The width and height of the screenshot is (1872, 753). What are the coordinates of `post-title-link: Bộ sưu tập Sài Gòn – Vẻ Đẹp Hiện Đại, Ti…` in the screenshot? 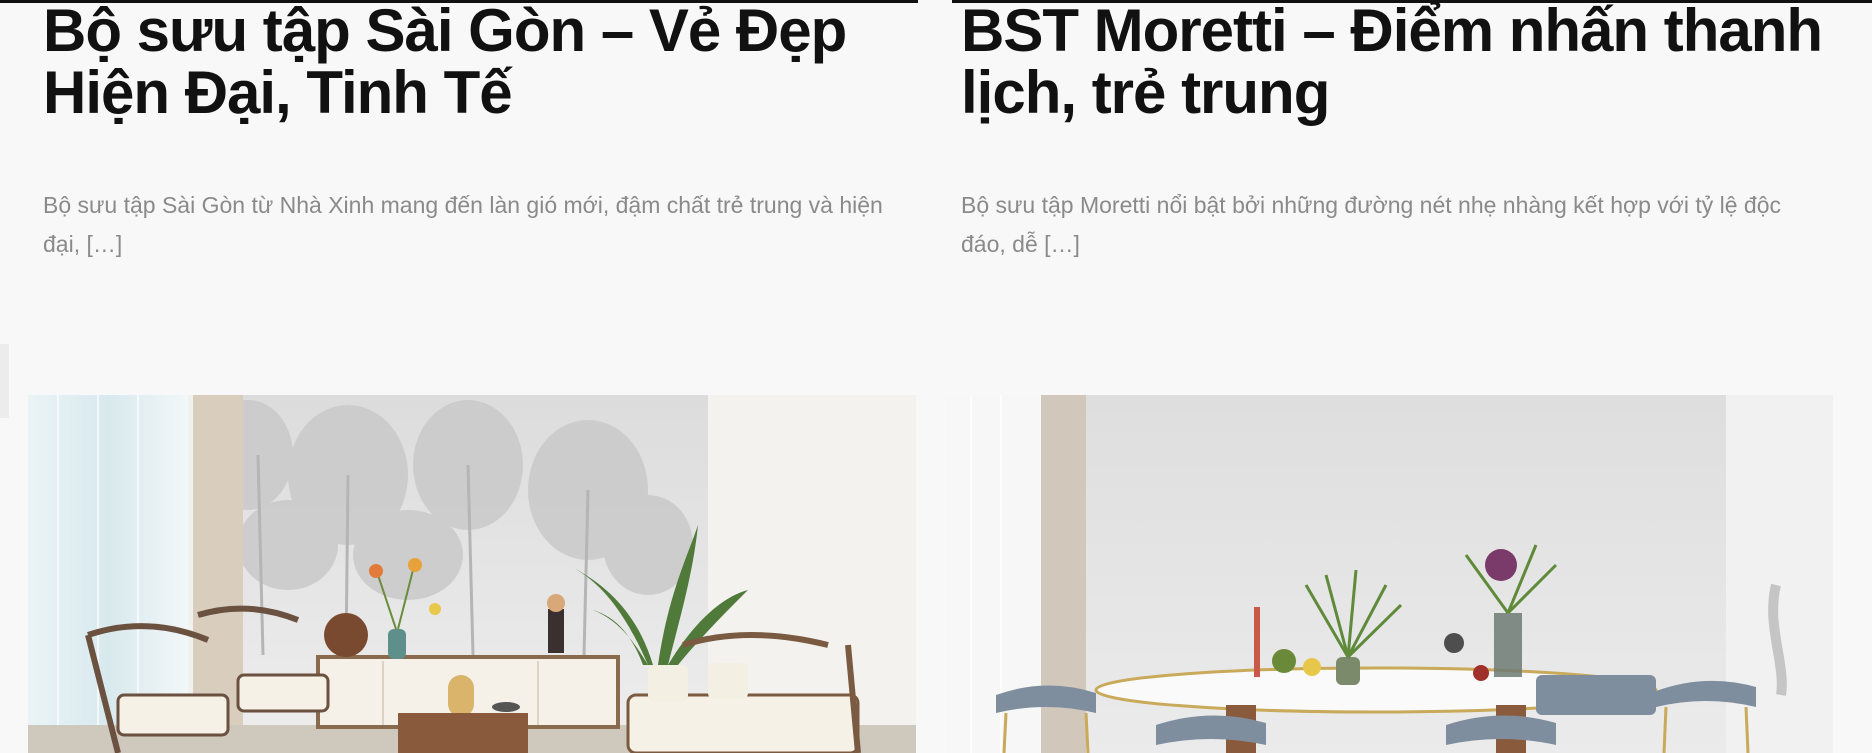 It's located at (468, 62).